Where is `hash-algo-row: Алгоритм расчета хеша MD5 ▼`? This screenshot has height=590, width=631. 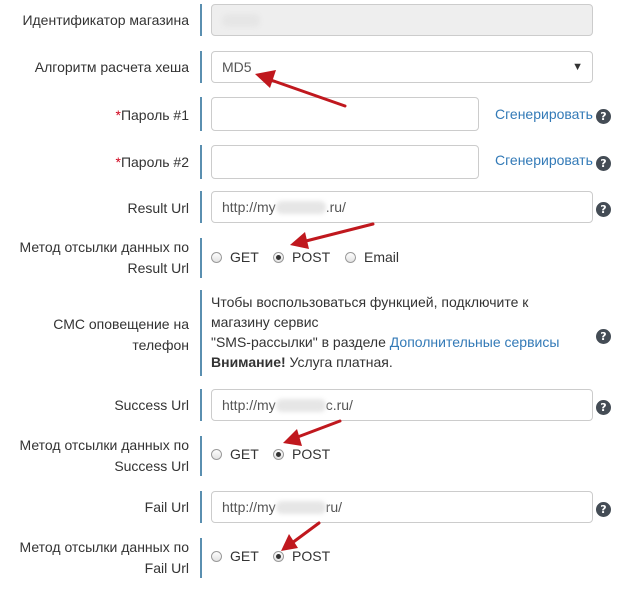 hash-algo-row: Алгоритм расчета хеша MD5 ▼ is located at coordinates (315, 68).